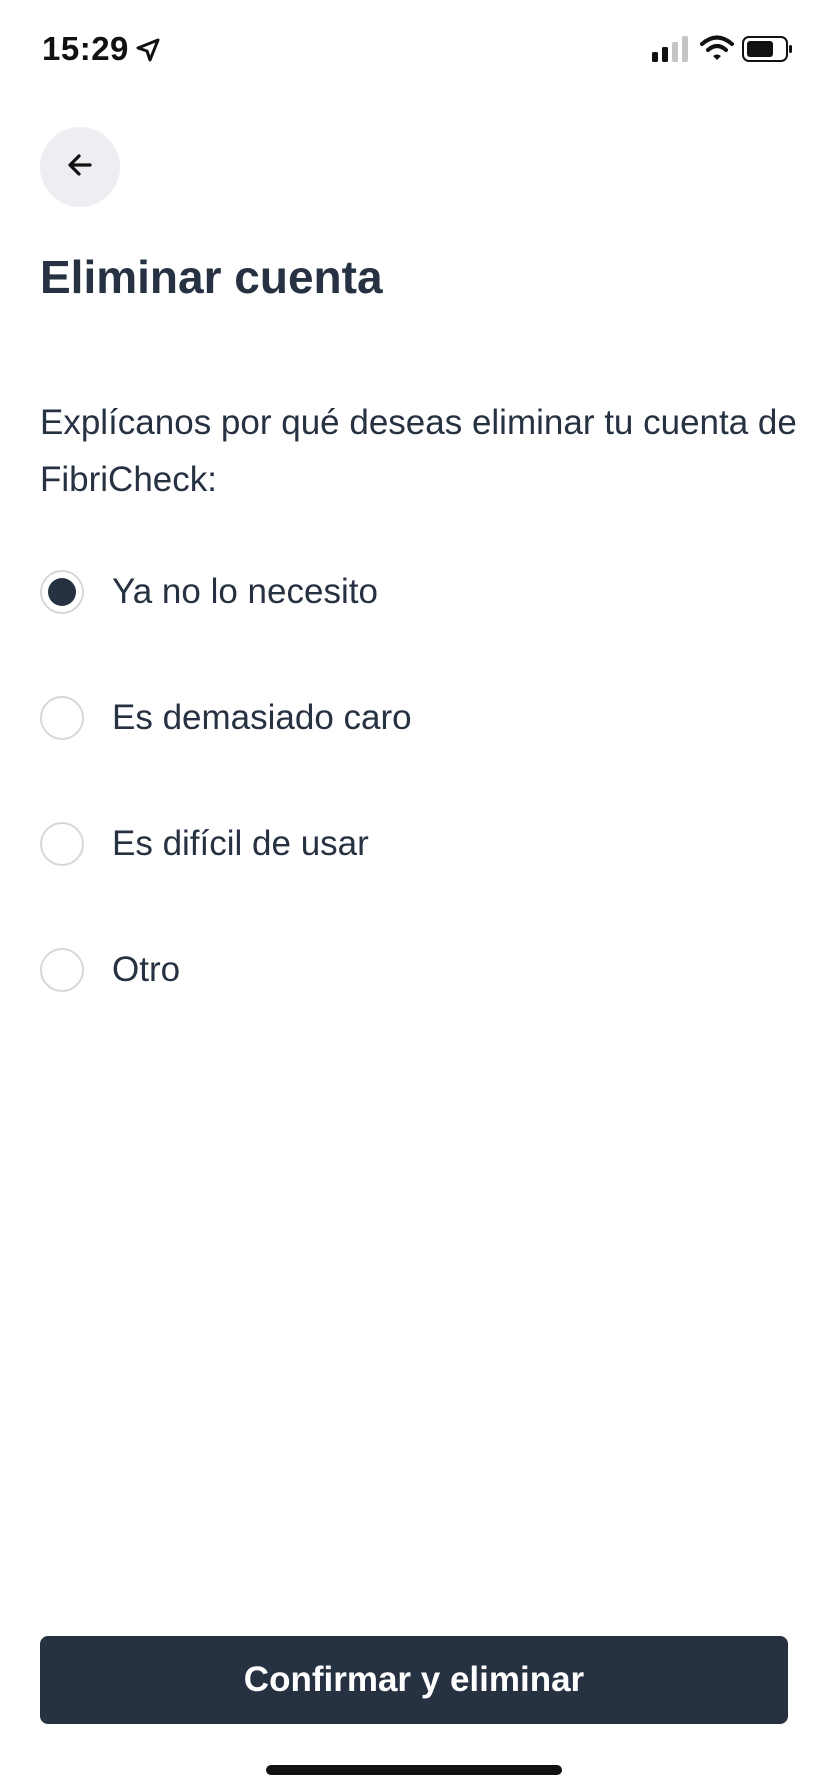  I want to click on reason-option-other: Otro, so click(420, 1011).